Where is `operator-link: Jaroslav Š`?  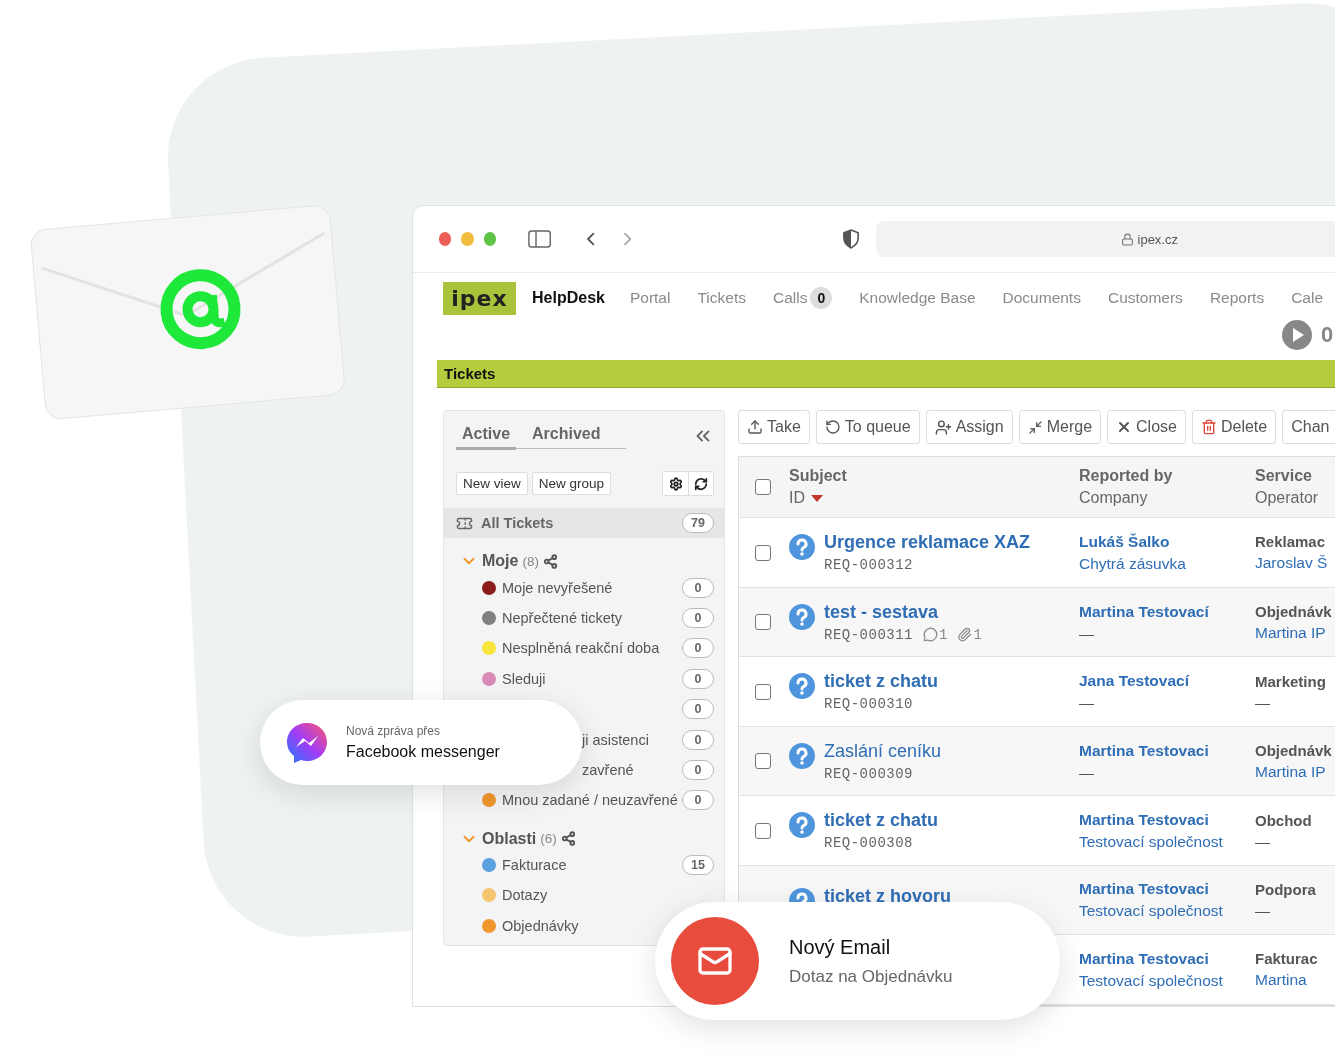
operator-link: Jaroslav Š is located at coordinates (1295, 563).